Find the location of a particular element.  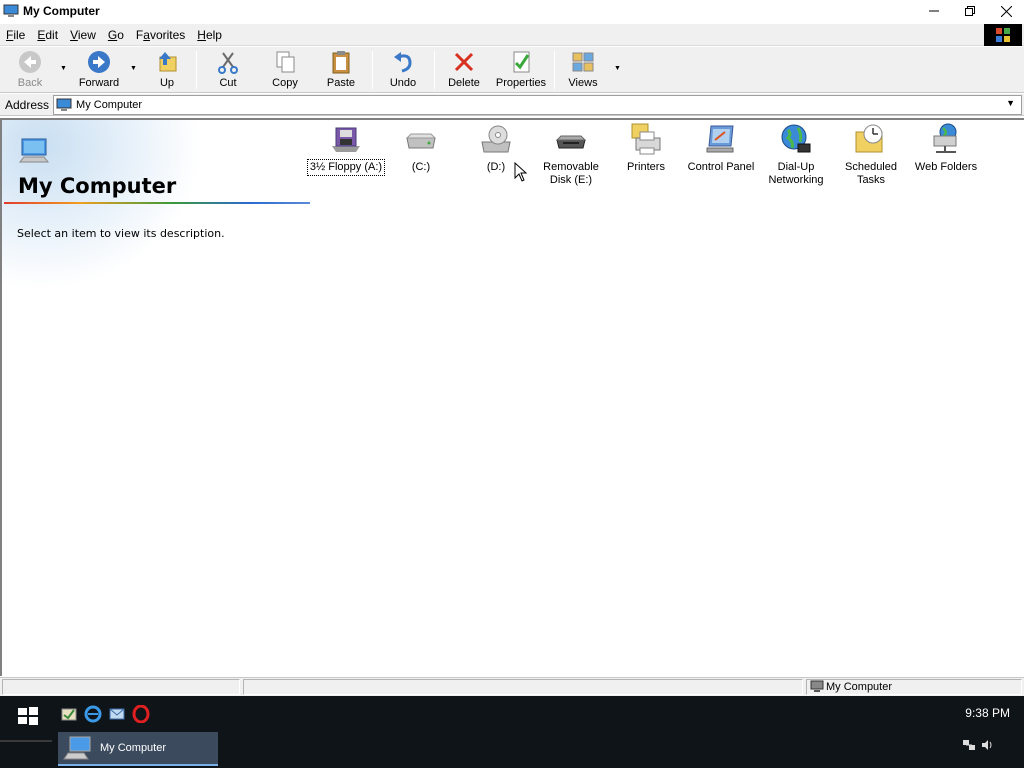

address-field: My Computer ▼ is located at coordinates (537, 104).